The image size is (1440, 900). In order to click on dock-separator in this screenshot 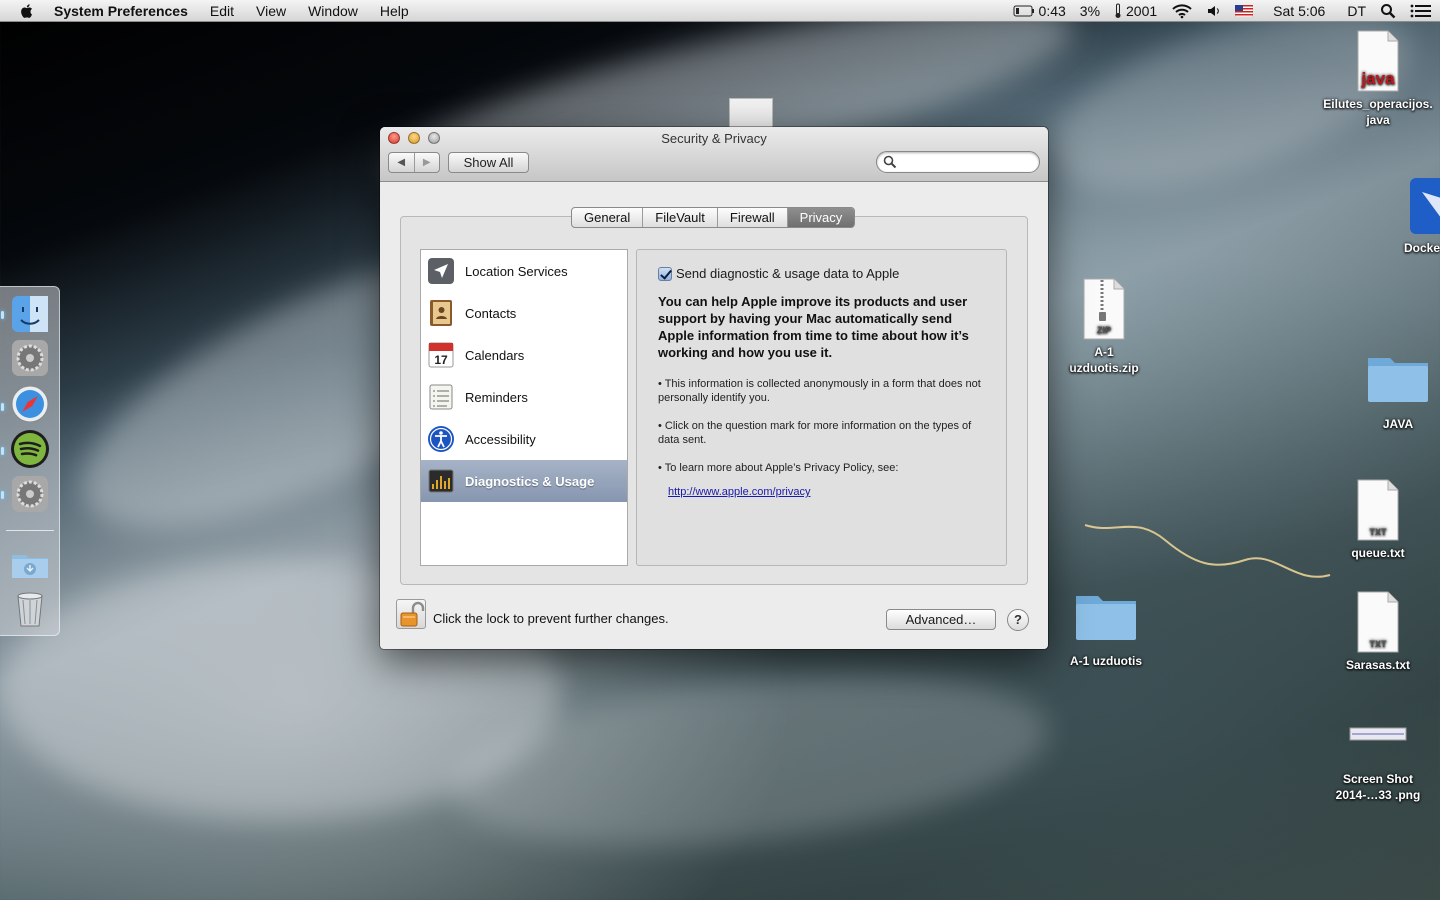, I will do `click(30, 530)`.